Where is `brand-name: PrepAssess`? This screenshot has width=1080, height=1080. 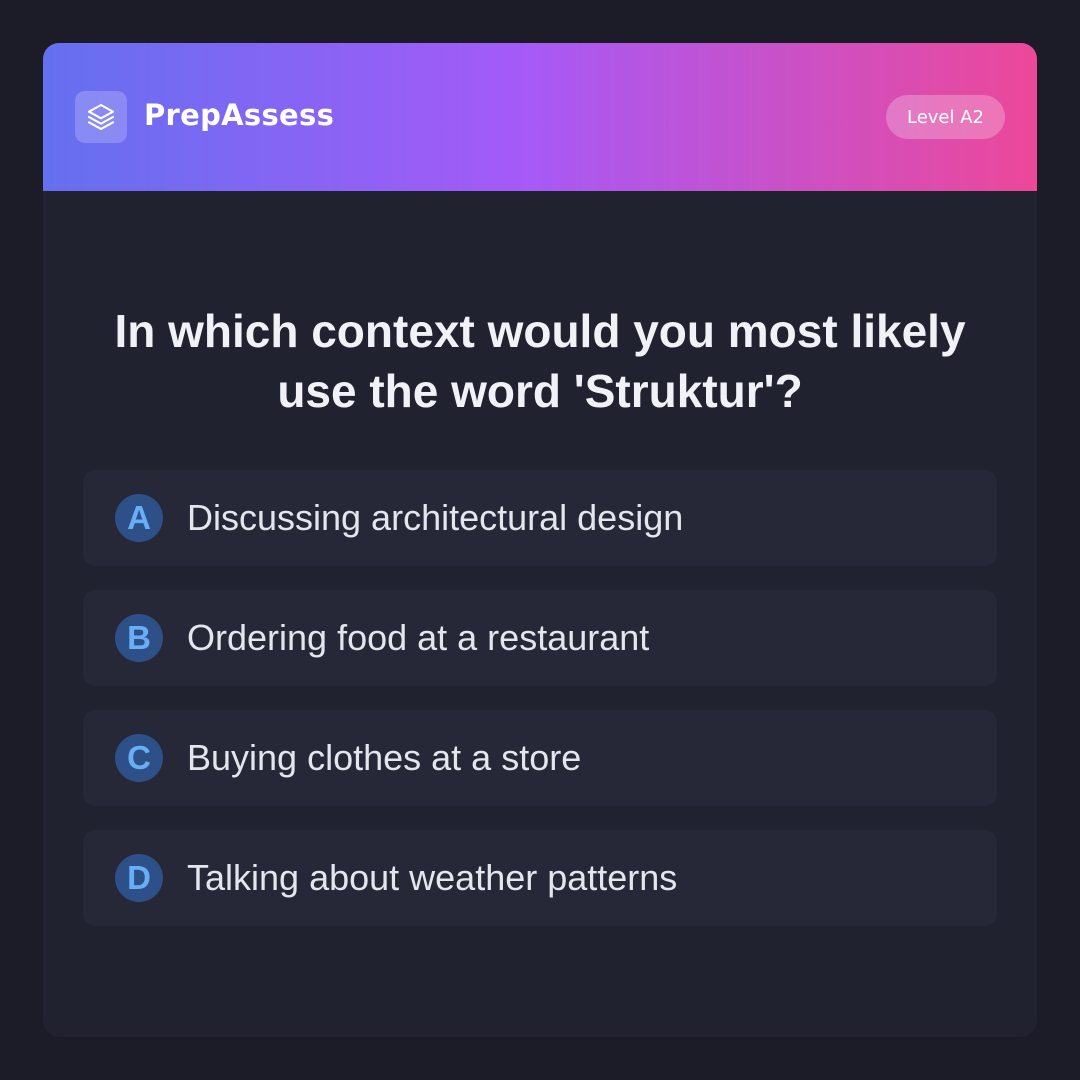
brand-name: PrepAssess is located at coordinates (239, 115).